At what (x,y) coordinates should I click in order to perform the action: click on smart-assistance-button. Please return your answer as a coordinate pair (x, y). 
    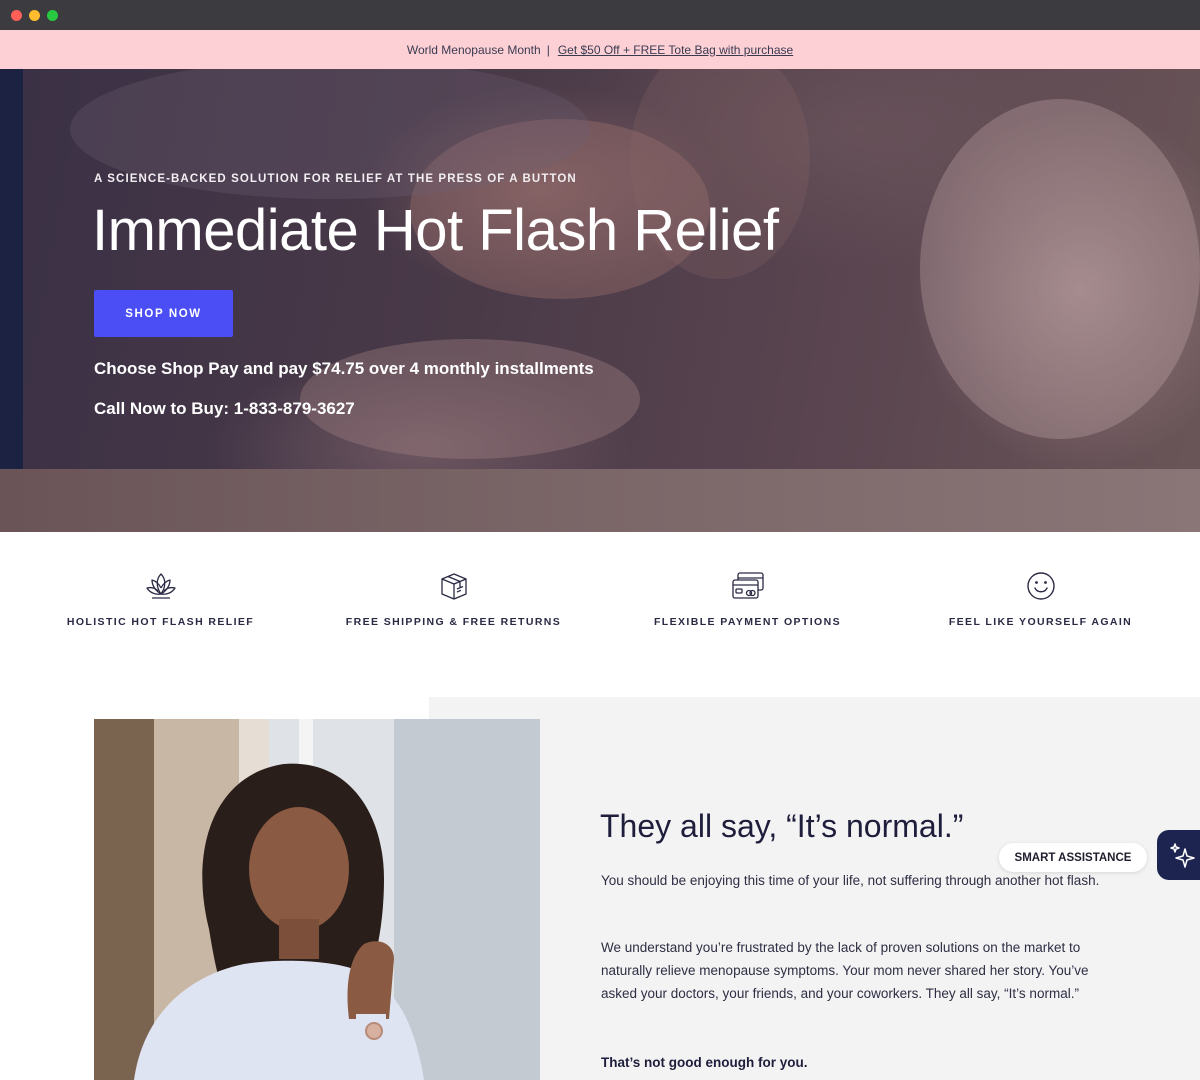
    Looking at the image, I should click on (1178, 855).